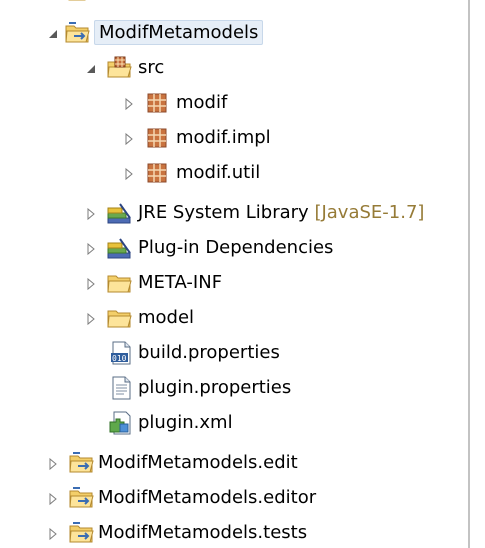 This screenshot has width=485, height=548. Describe the element at coordinates (233, 69) in the screenshot. I see `tree-item-src: src` at that location.